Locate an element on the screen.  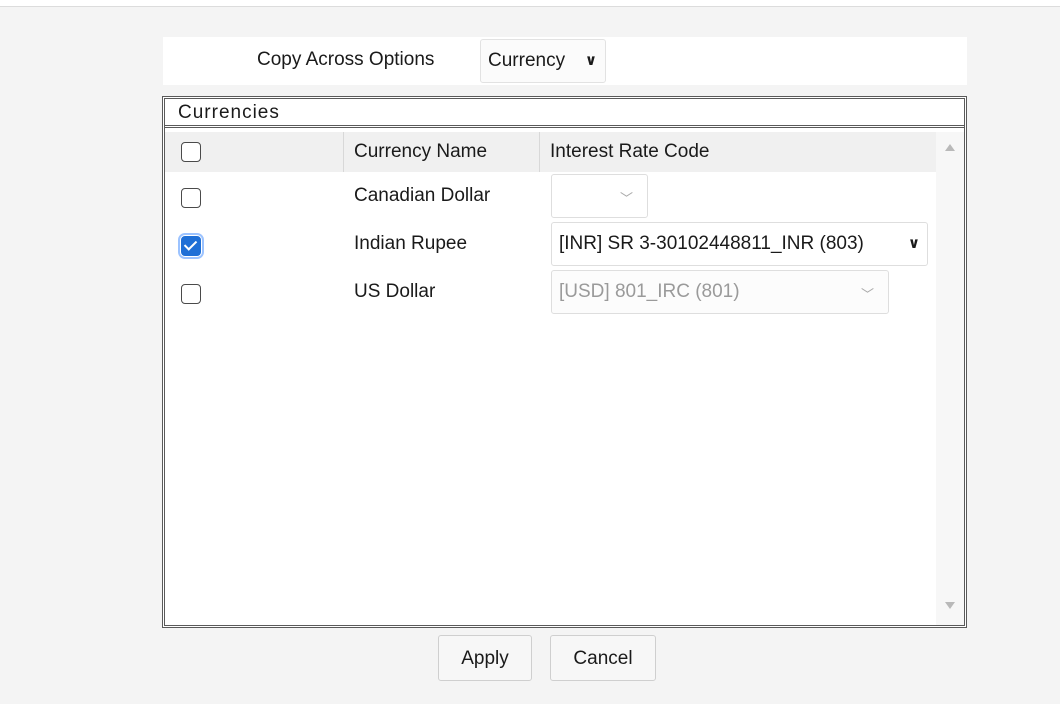
cancel-button: Cancel is located at coordinates (603, 658).